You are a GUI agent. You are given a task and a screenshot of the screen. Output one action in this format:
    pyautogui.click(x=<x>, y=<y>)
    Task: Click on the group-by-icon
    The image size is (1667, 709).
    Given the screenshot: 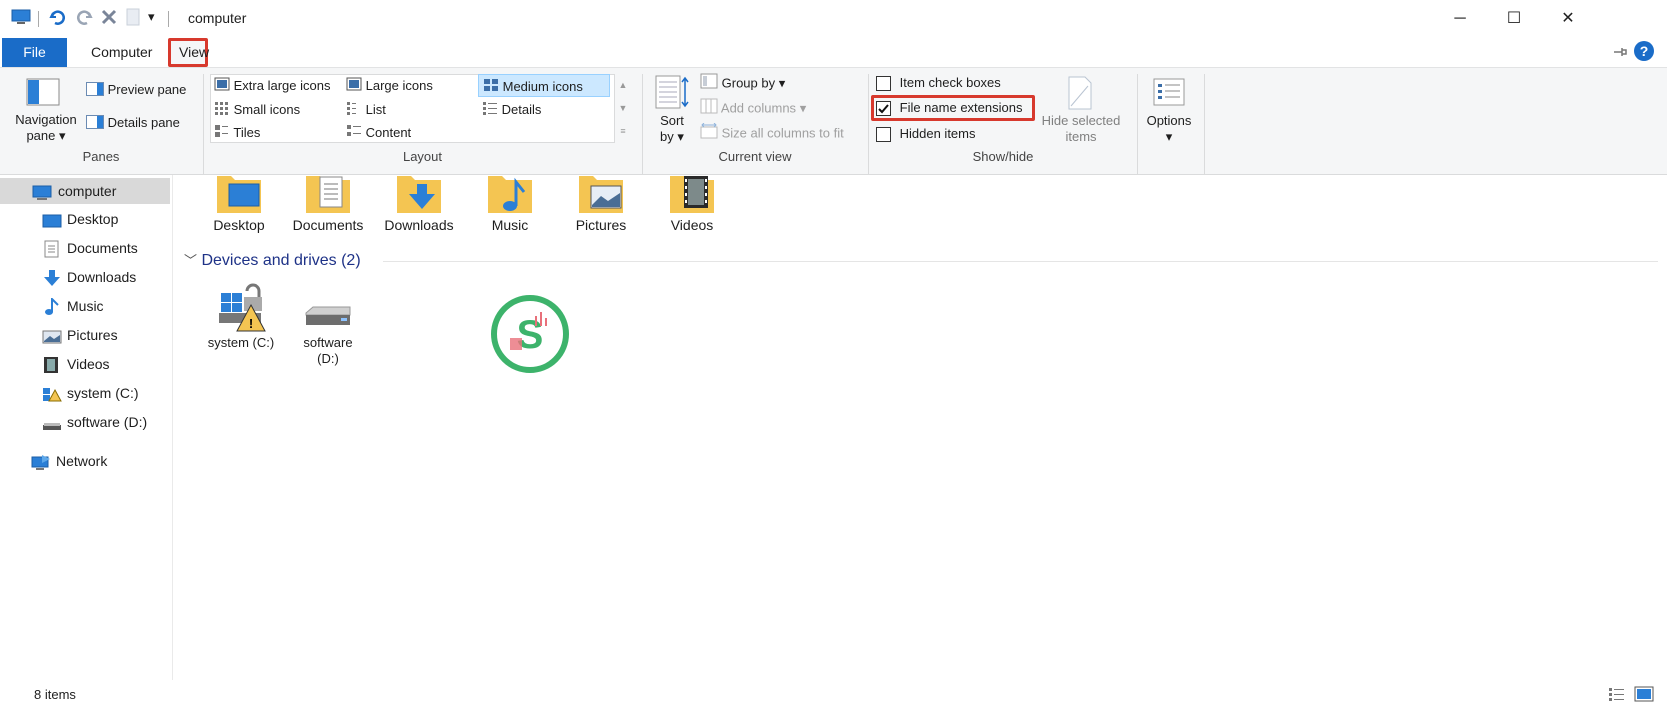 What is the action you would take?
    pyautogui.click(x=709, y=84)
    